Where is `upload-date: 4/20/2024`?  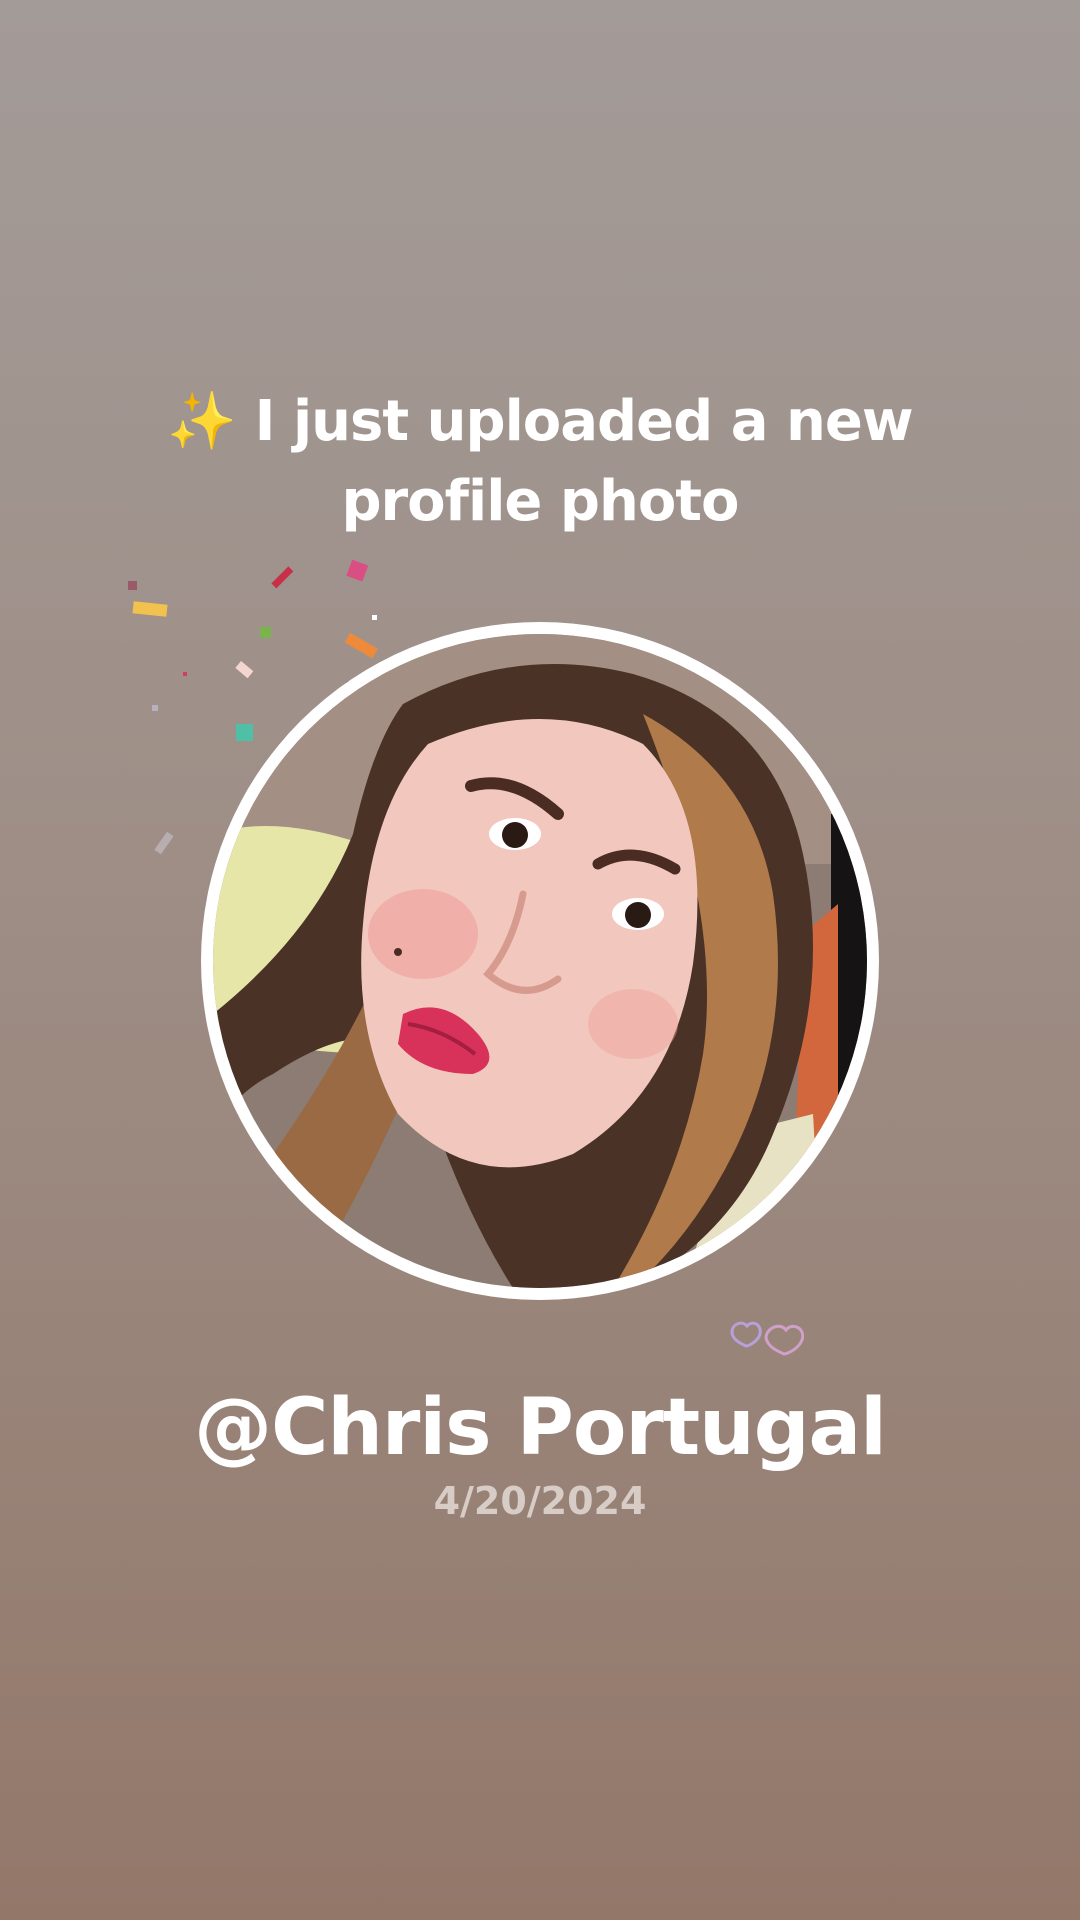
upload-date: 4/20/2024 is located at coordinates (540, 1501).